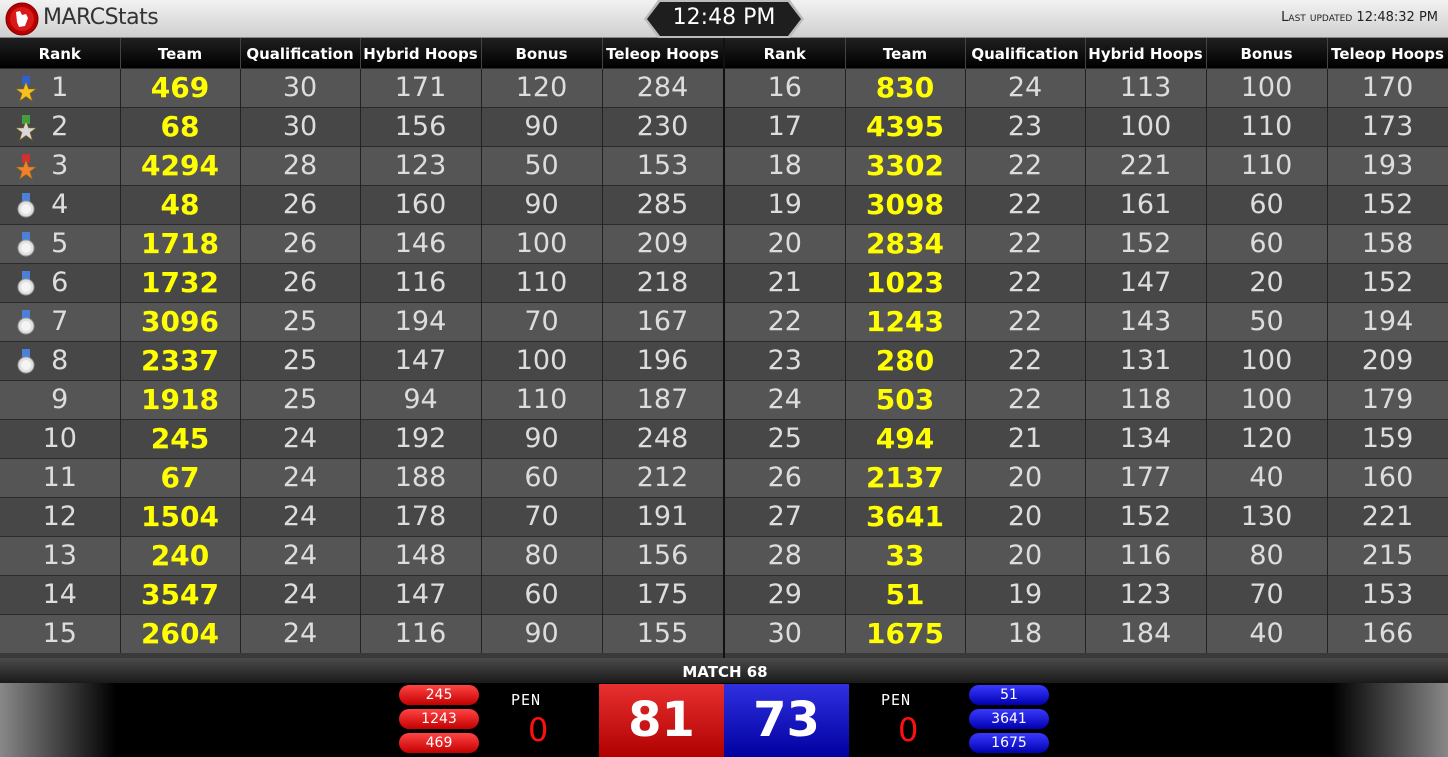 The height and width of the screenshot is (757, 1448). I want to click on teleop-hoops-cell-value: 160, so click(1387, 477).